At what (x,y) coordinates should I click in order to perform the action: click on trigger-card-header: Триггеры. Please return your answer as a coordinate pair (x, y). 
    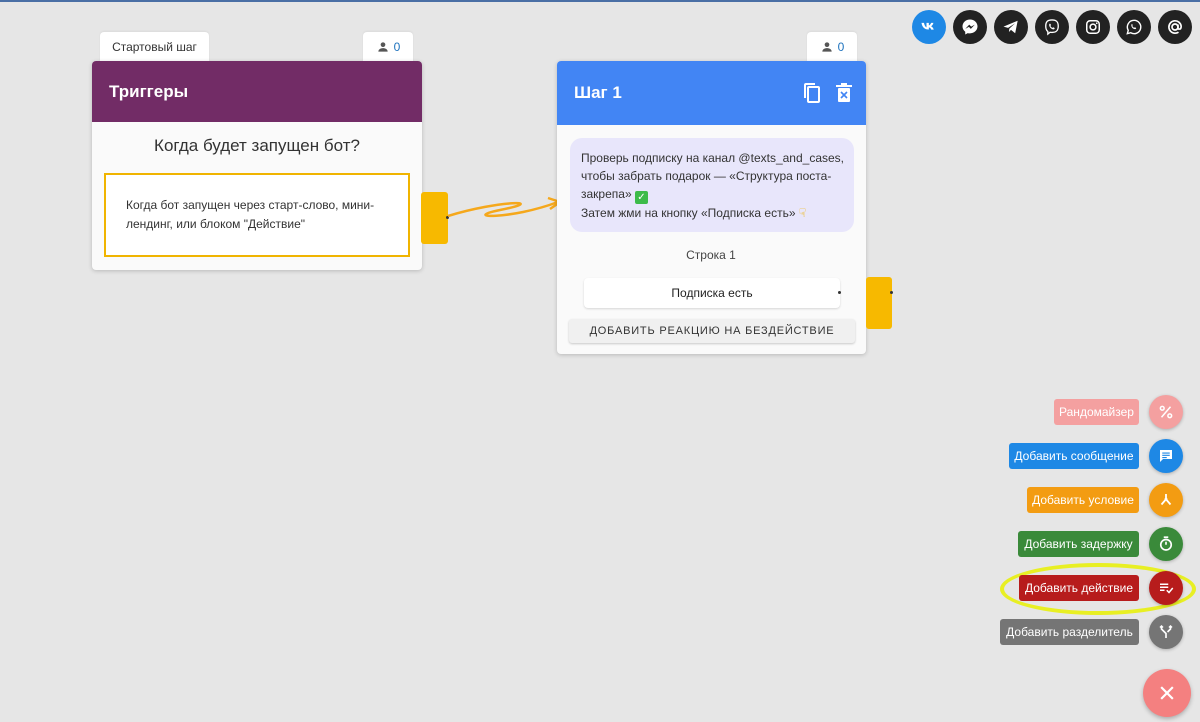
    Looking at the image, I should click on (257, 91).